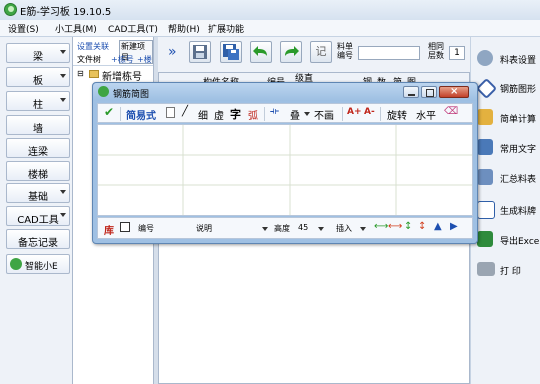 Image resolution: width=540 pixels, height=384 pixels. What do you see at coordinates (520, 242) in the screenshot?
I see `right-button-label: 导出Excel` at bounding box center [520, 242].